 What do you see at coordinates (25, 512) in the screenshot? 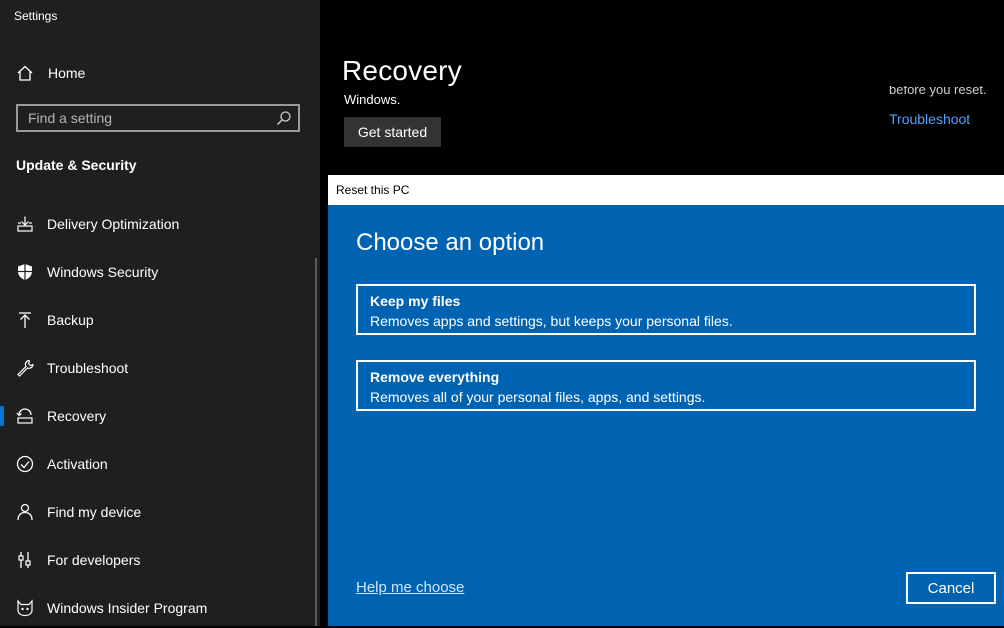
I see `person-location-icon` at bounding box center [25, 512].